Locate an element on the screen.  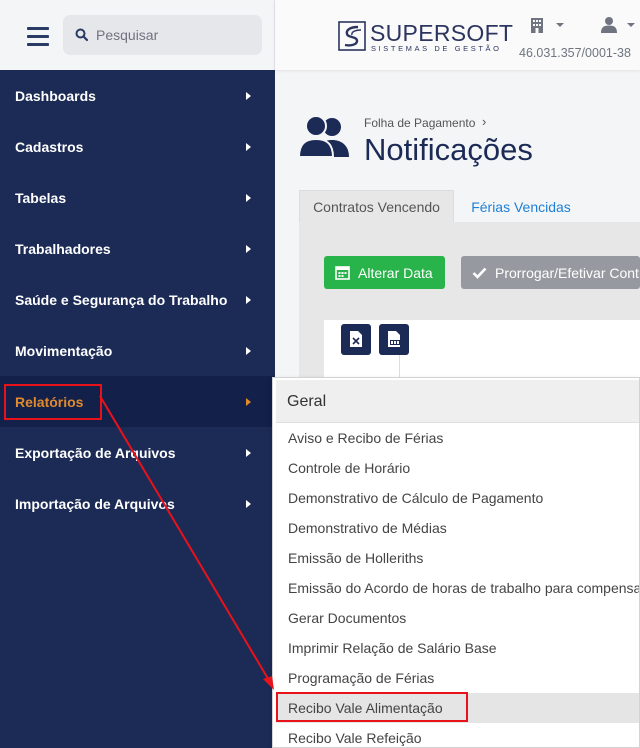
change-date-label: Alterar Data is located at coordinates (395, 273).